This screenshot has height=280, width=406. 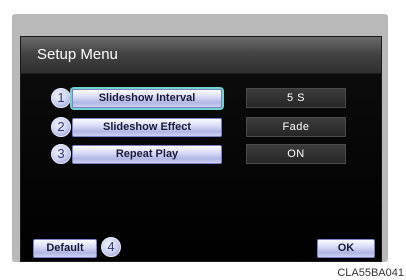 What do you see at coordinates (61, 127) in the screenshot?
I see `callout-badge-2: 2` at bounding box center [61, 127].